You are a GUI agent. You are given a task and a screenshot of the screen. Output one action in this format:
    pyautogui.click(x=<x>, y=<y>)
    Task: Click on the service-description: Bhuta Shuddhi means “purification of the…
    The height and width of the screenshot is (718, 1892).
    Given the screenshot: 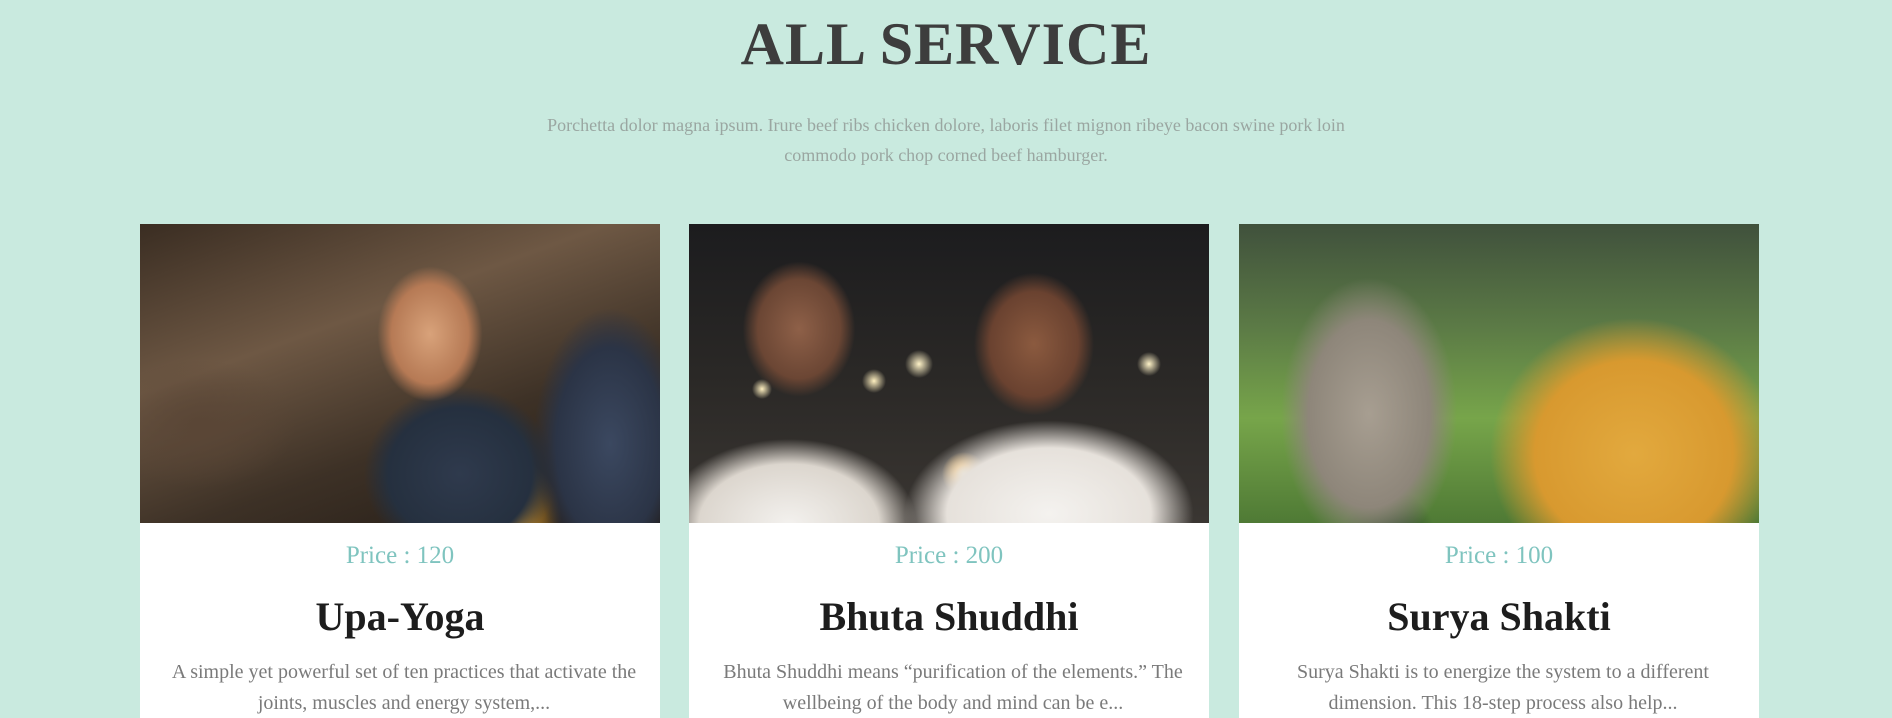 What is the action you would take?
    pyautogui.click(x=953, y=687)
    